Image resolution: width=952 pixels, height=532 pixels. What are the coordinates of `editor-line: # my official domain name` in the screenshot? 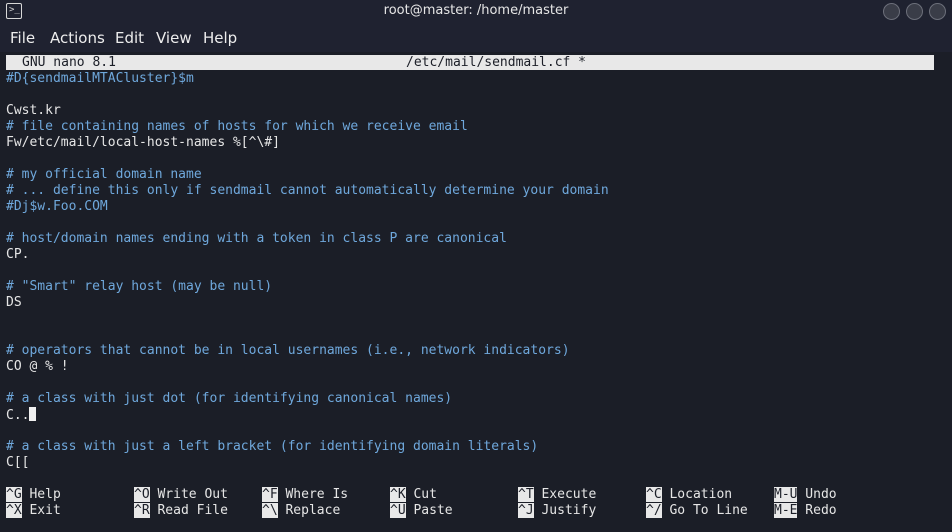 It's located at (104, 175).